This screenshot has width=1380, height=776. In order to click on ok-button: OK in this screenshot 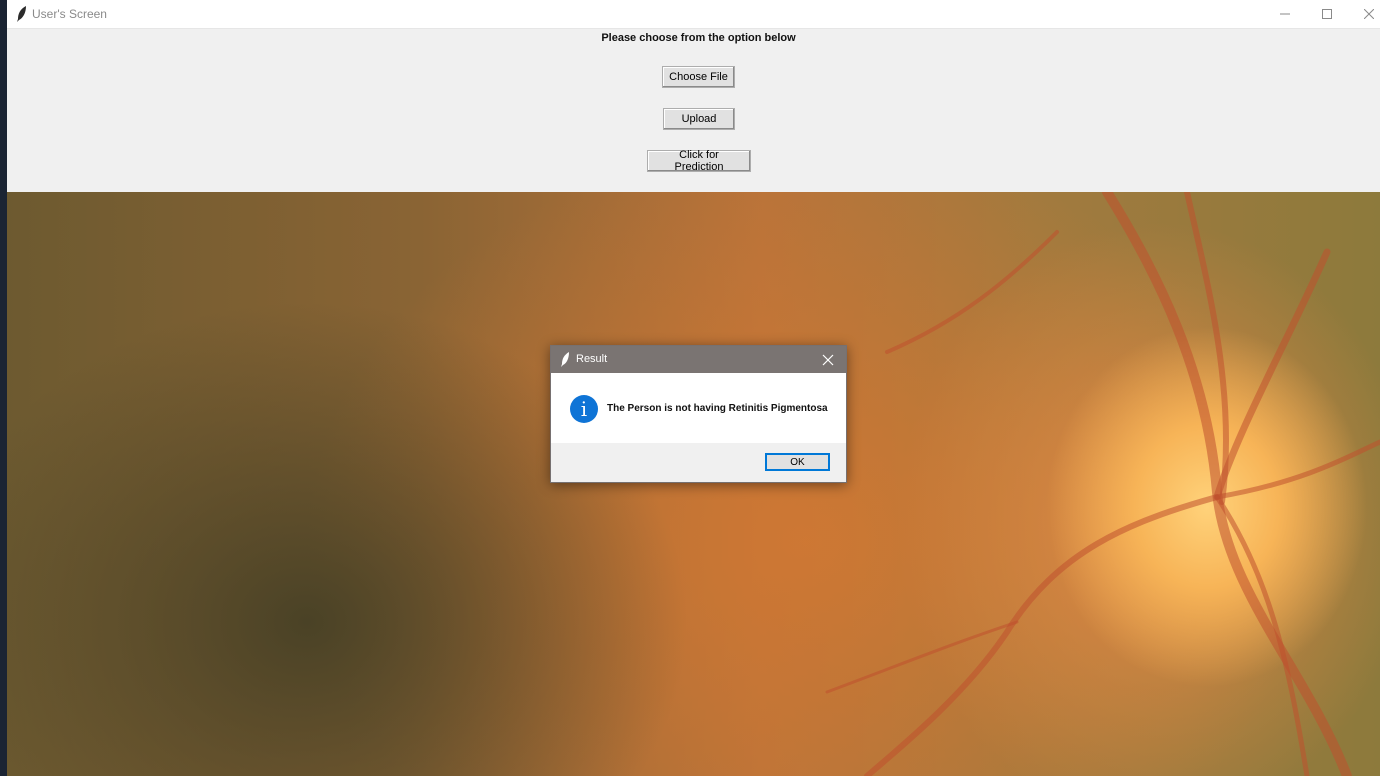, I will do `click(797, 462)`.